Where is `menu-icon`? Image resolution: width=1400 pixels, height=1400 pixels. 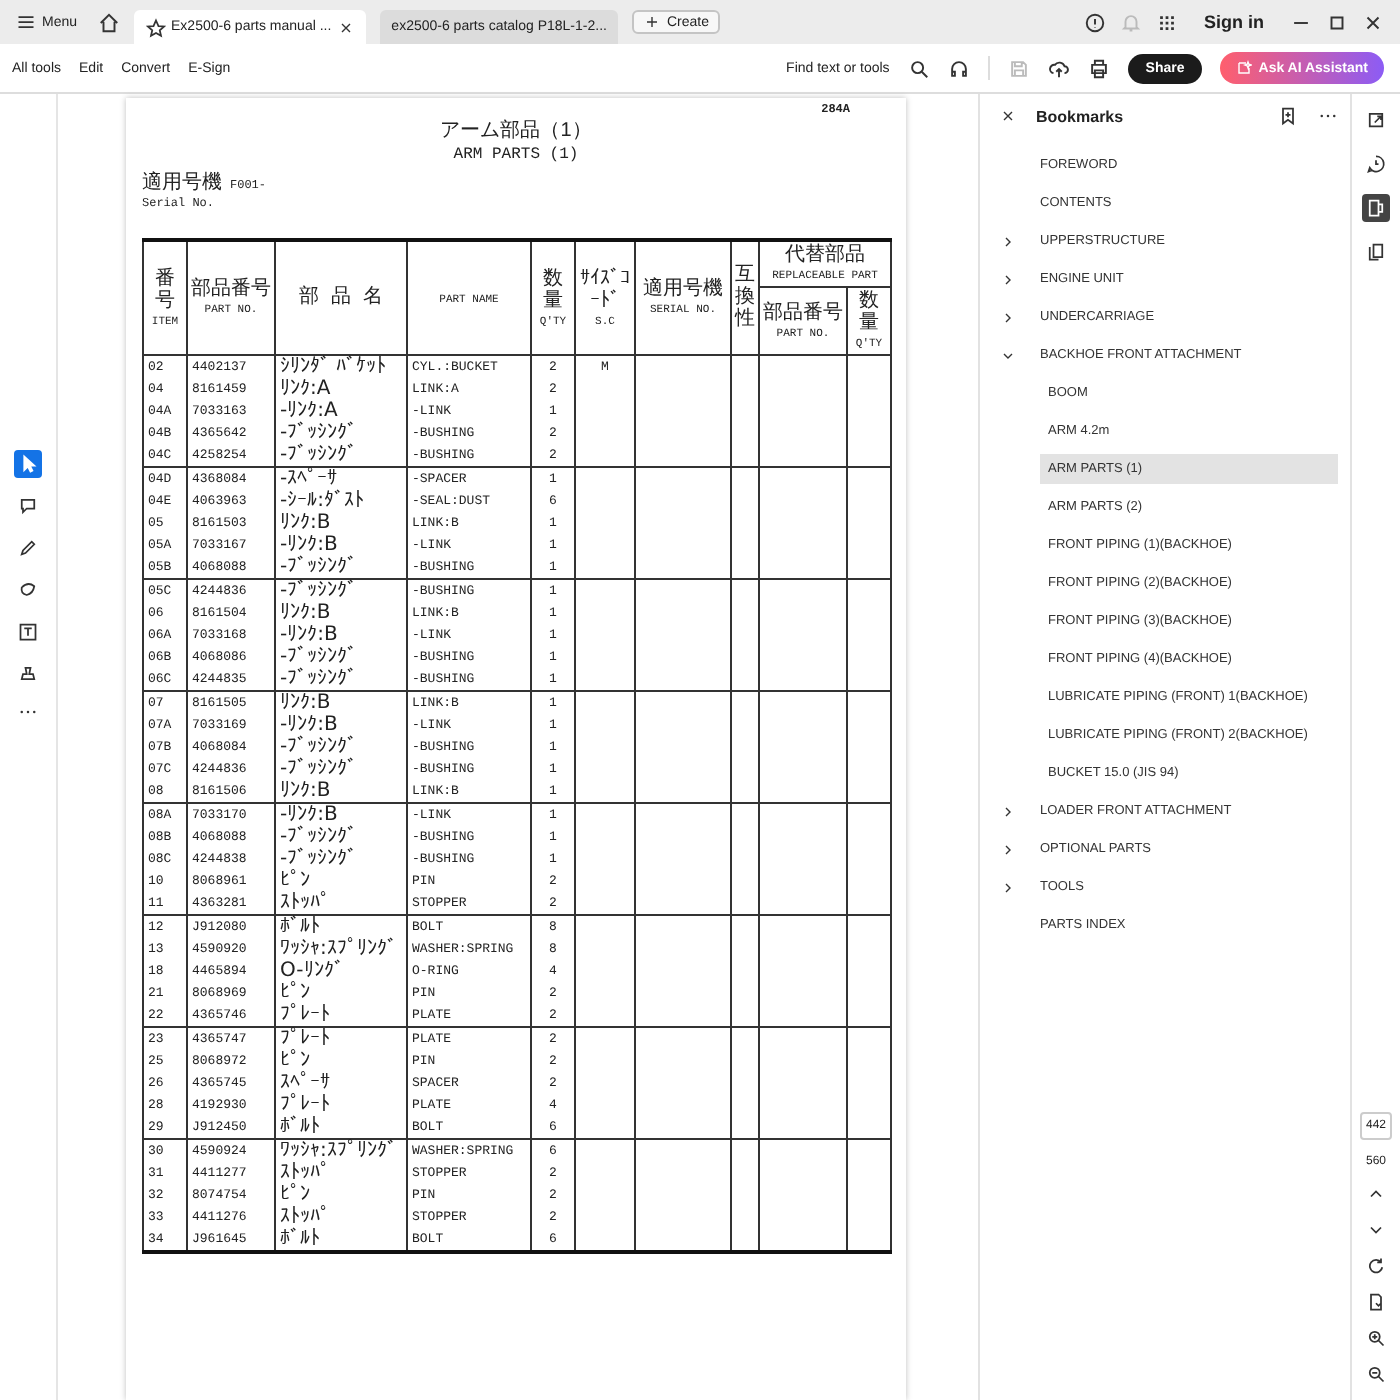
menu-icon is located at coordinates (26, 22).